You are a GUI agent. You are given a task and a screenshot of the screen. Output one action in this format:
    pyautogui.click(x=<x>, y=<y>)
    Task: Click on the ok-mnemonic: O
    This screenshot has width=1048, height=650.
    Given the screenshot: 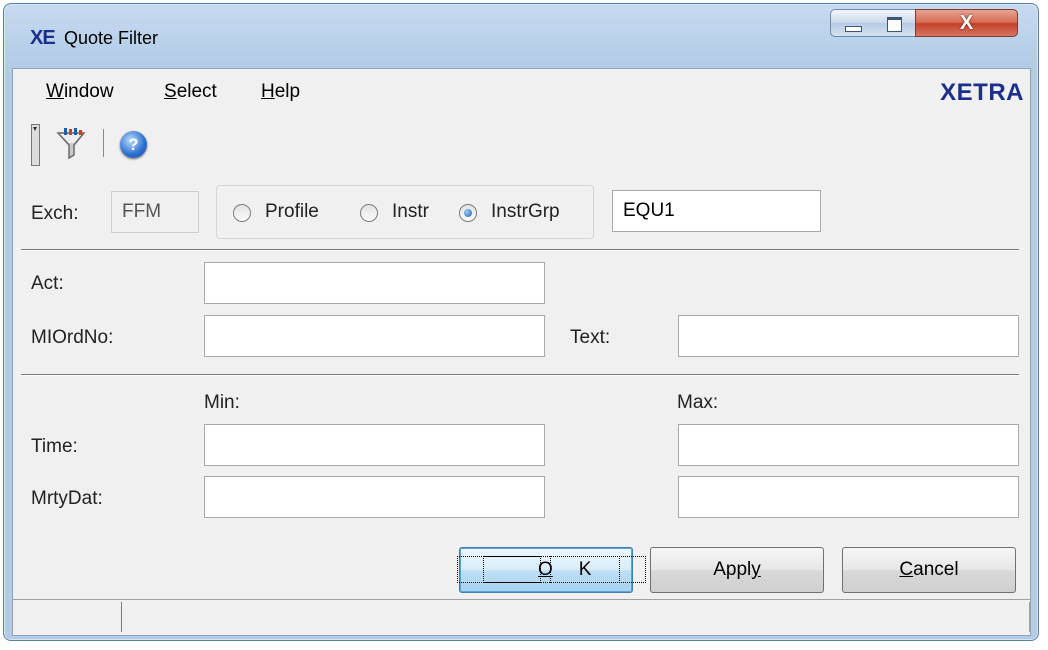 What is the action you would take?
    pyautogui.click(x=545, y=569)
    